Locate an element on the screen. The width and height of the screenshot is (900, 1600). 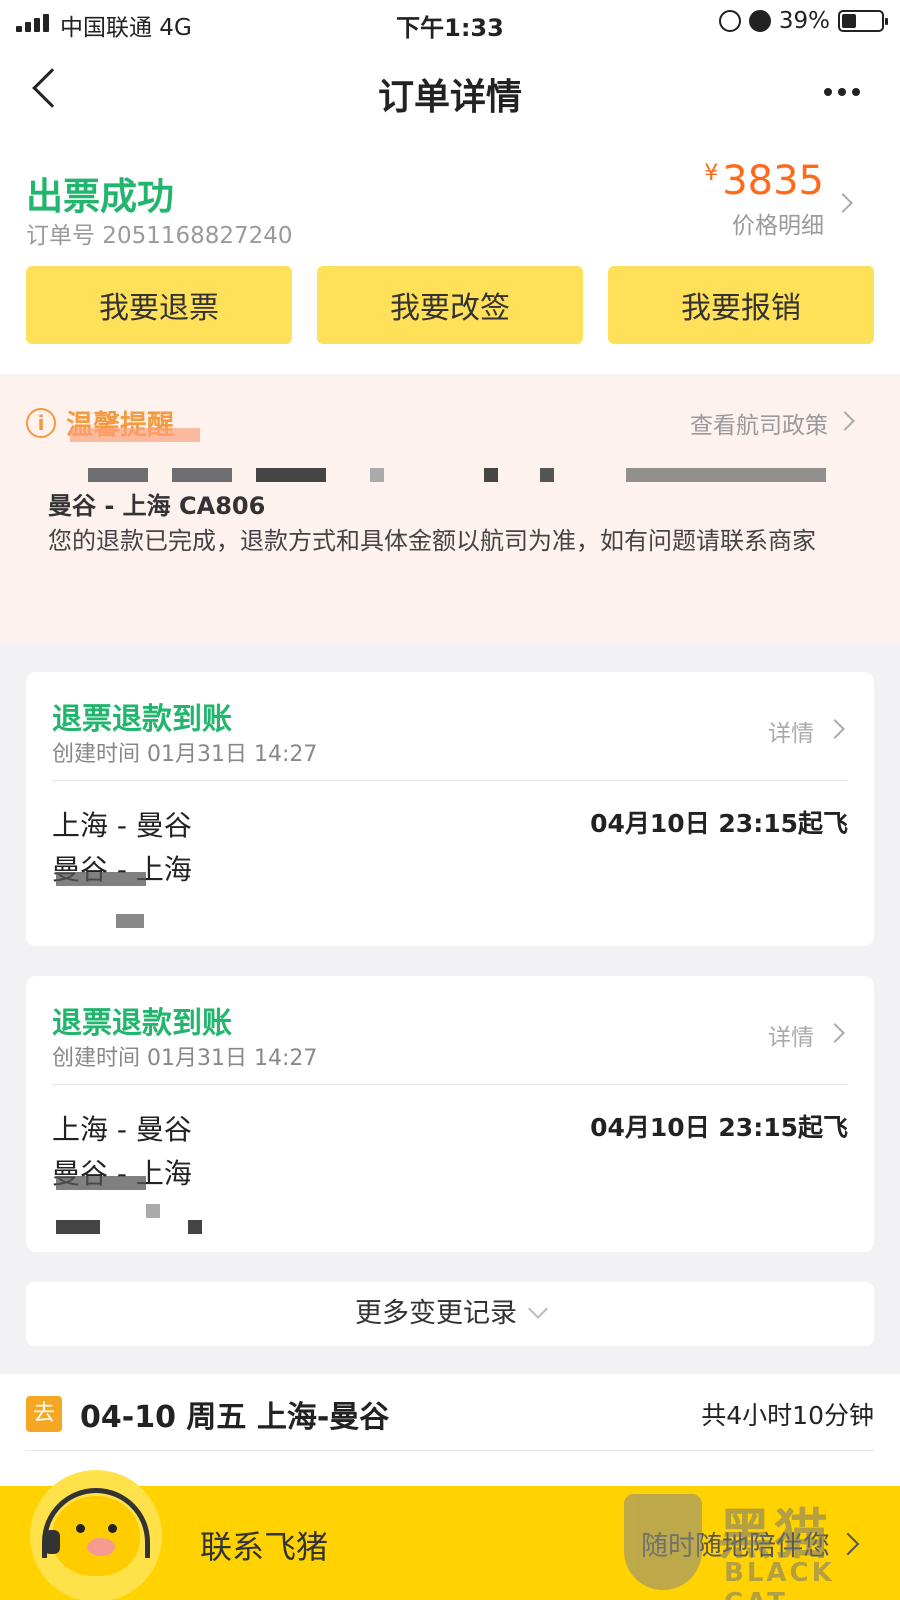
price-detail-button: ¥3835 价格明细 is located at coordinates (764, 199).